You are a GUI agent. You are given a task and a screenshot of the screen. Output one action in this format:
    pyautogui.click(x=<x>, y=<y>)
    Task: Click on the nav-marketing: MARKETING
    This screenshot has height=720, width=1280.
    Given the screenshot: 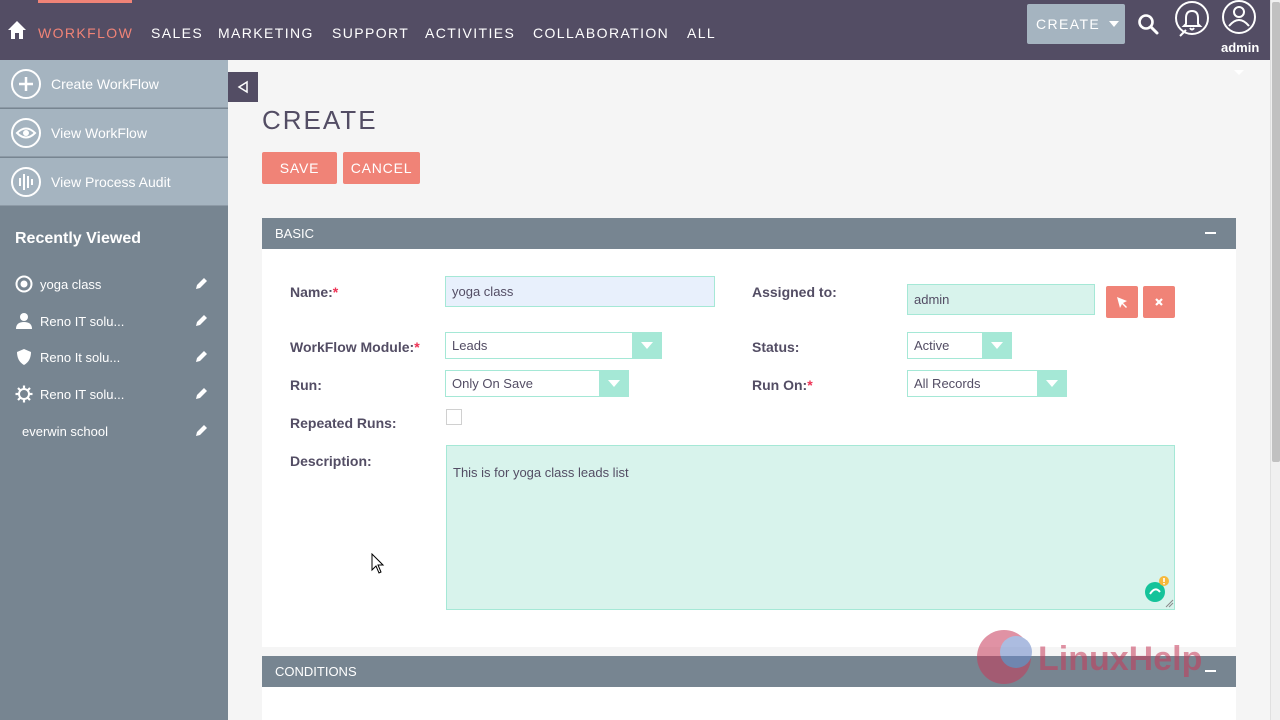 What is the action you would take?
    pyautogui.click(x=266, y=33)
    